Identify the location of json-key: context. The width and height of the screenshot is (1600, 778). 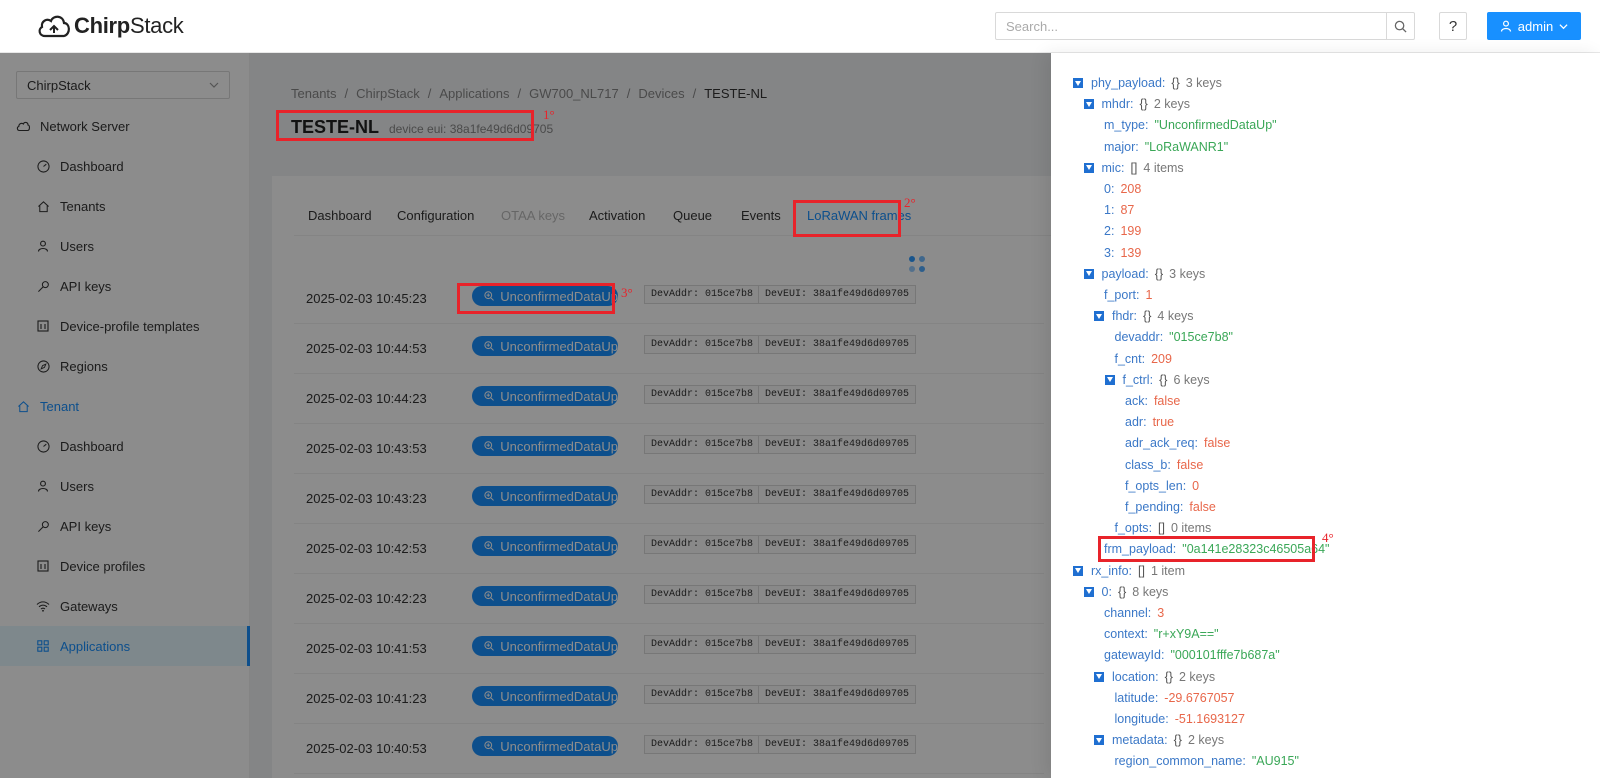
(1124, 634).